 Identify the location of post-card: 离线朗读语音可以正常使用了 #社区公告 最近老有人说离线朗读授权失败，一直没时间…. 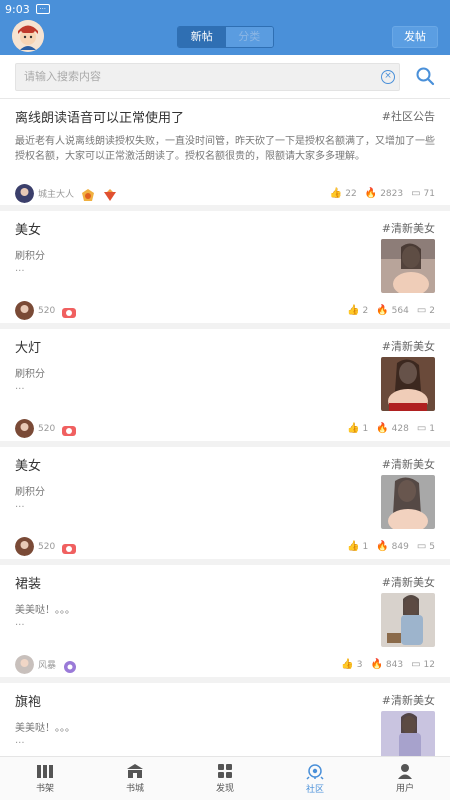
(225, 155).